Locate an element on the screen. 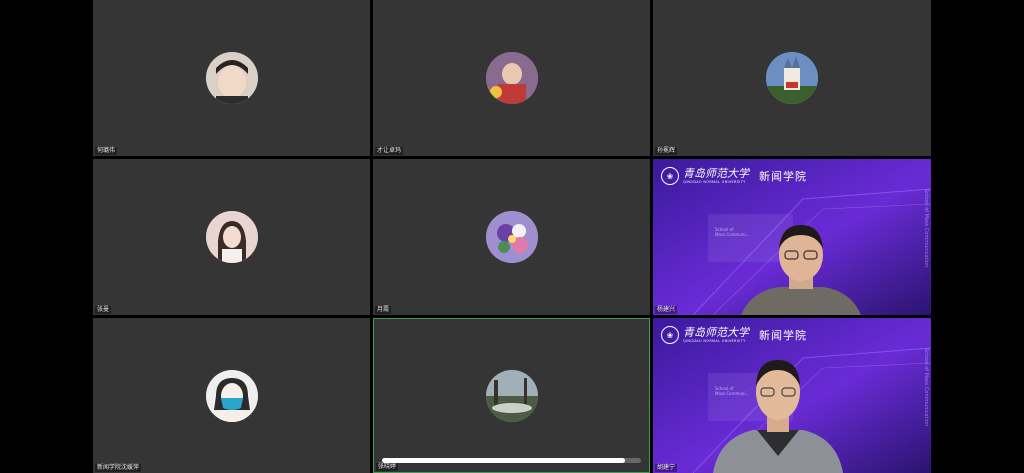 This screenshot has height=473, width=1024. participant-name: 何璐伟 is located at coordinates (106, 151).